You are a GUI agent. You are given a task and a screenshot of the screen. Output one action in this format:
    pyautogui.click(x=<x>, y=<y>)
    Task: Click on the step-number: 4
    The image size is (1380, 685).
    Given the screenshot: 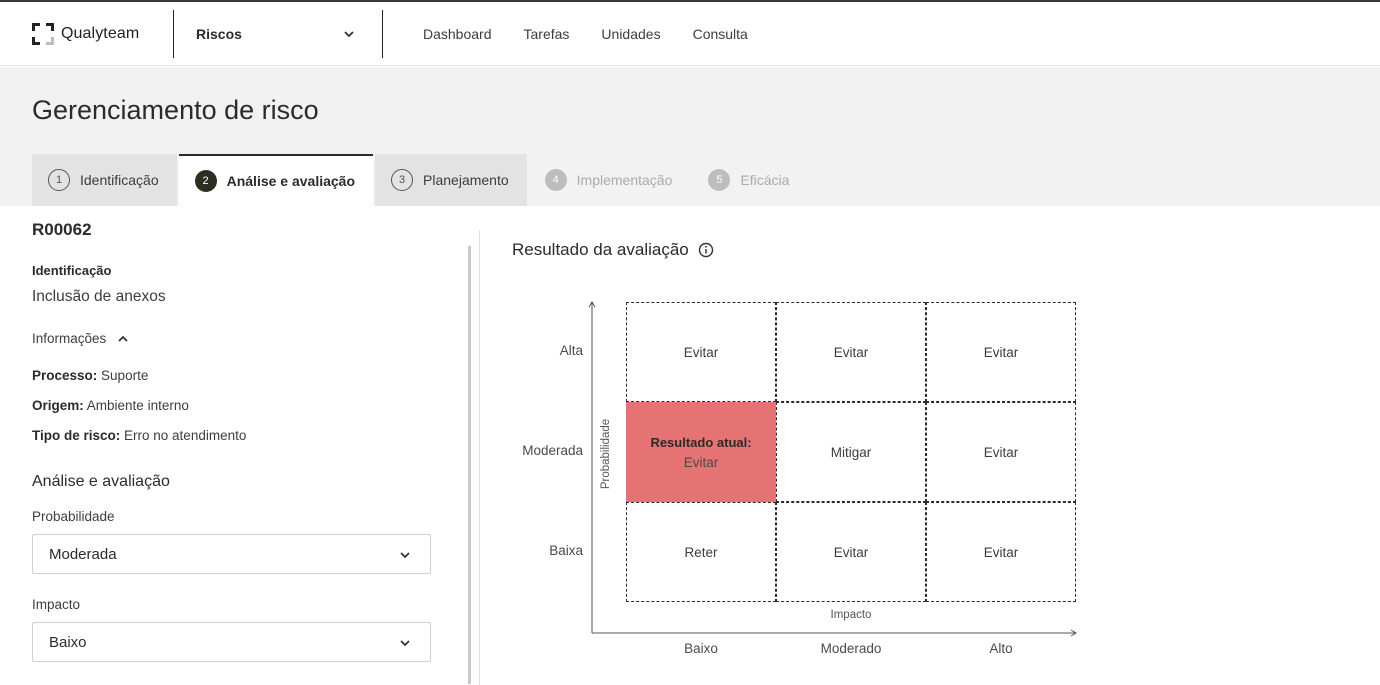 What is the action you would take?
    pyautogui.click(x=555, y=180)
    